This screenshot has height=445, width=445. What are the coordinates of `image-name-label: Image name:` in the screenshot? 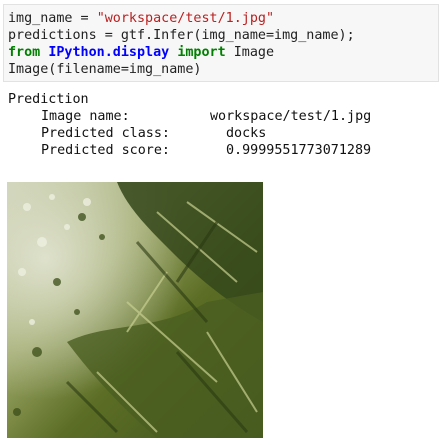 It's located at (85, 116).